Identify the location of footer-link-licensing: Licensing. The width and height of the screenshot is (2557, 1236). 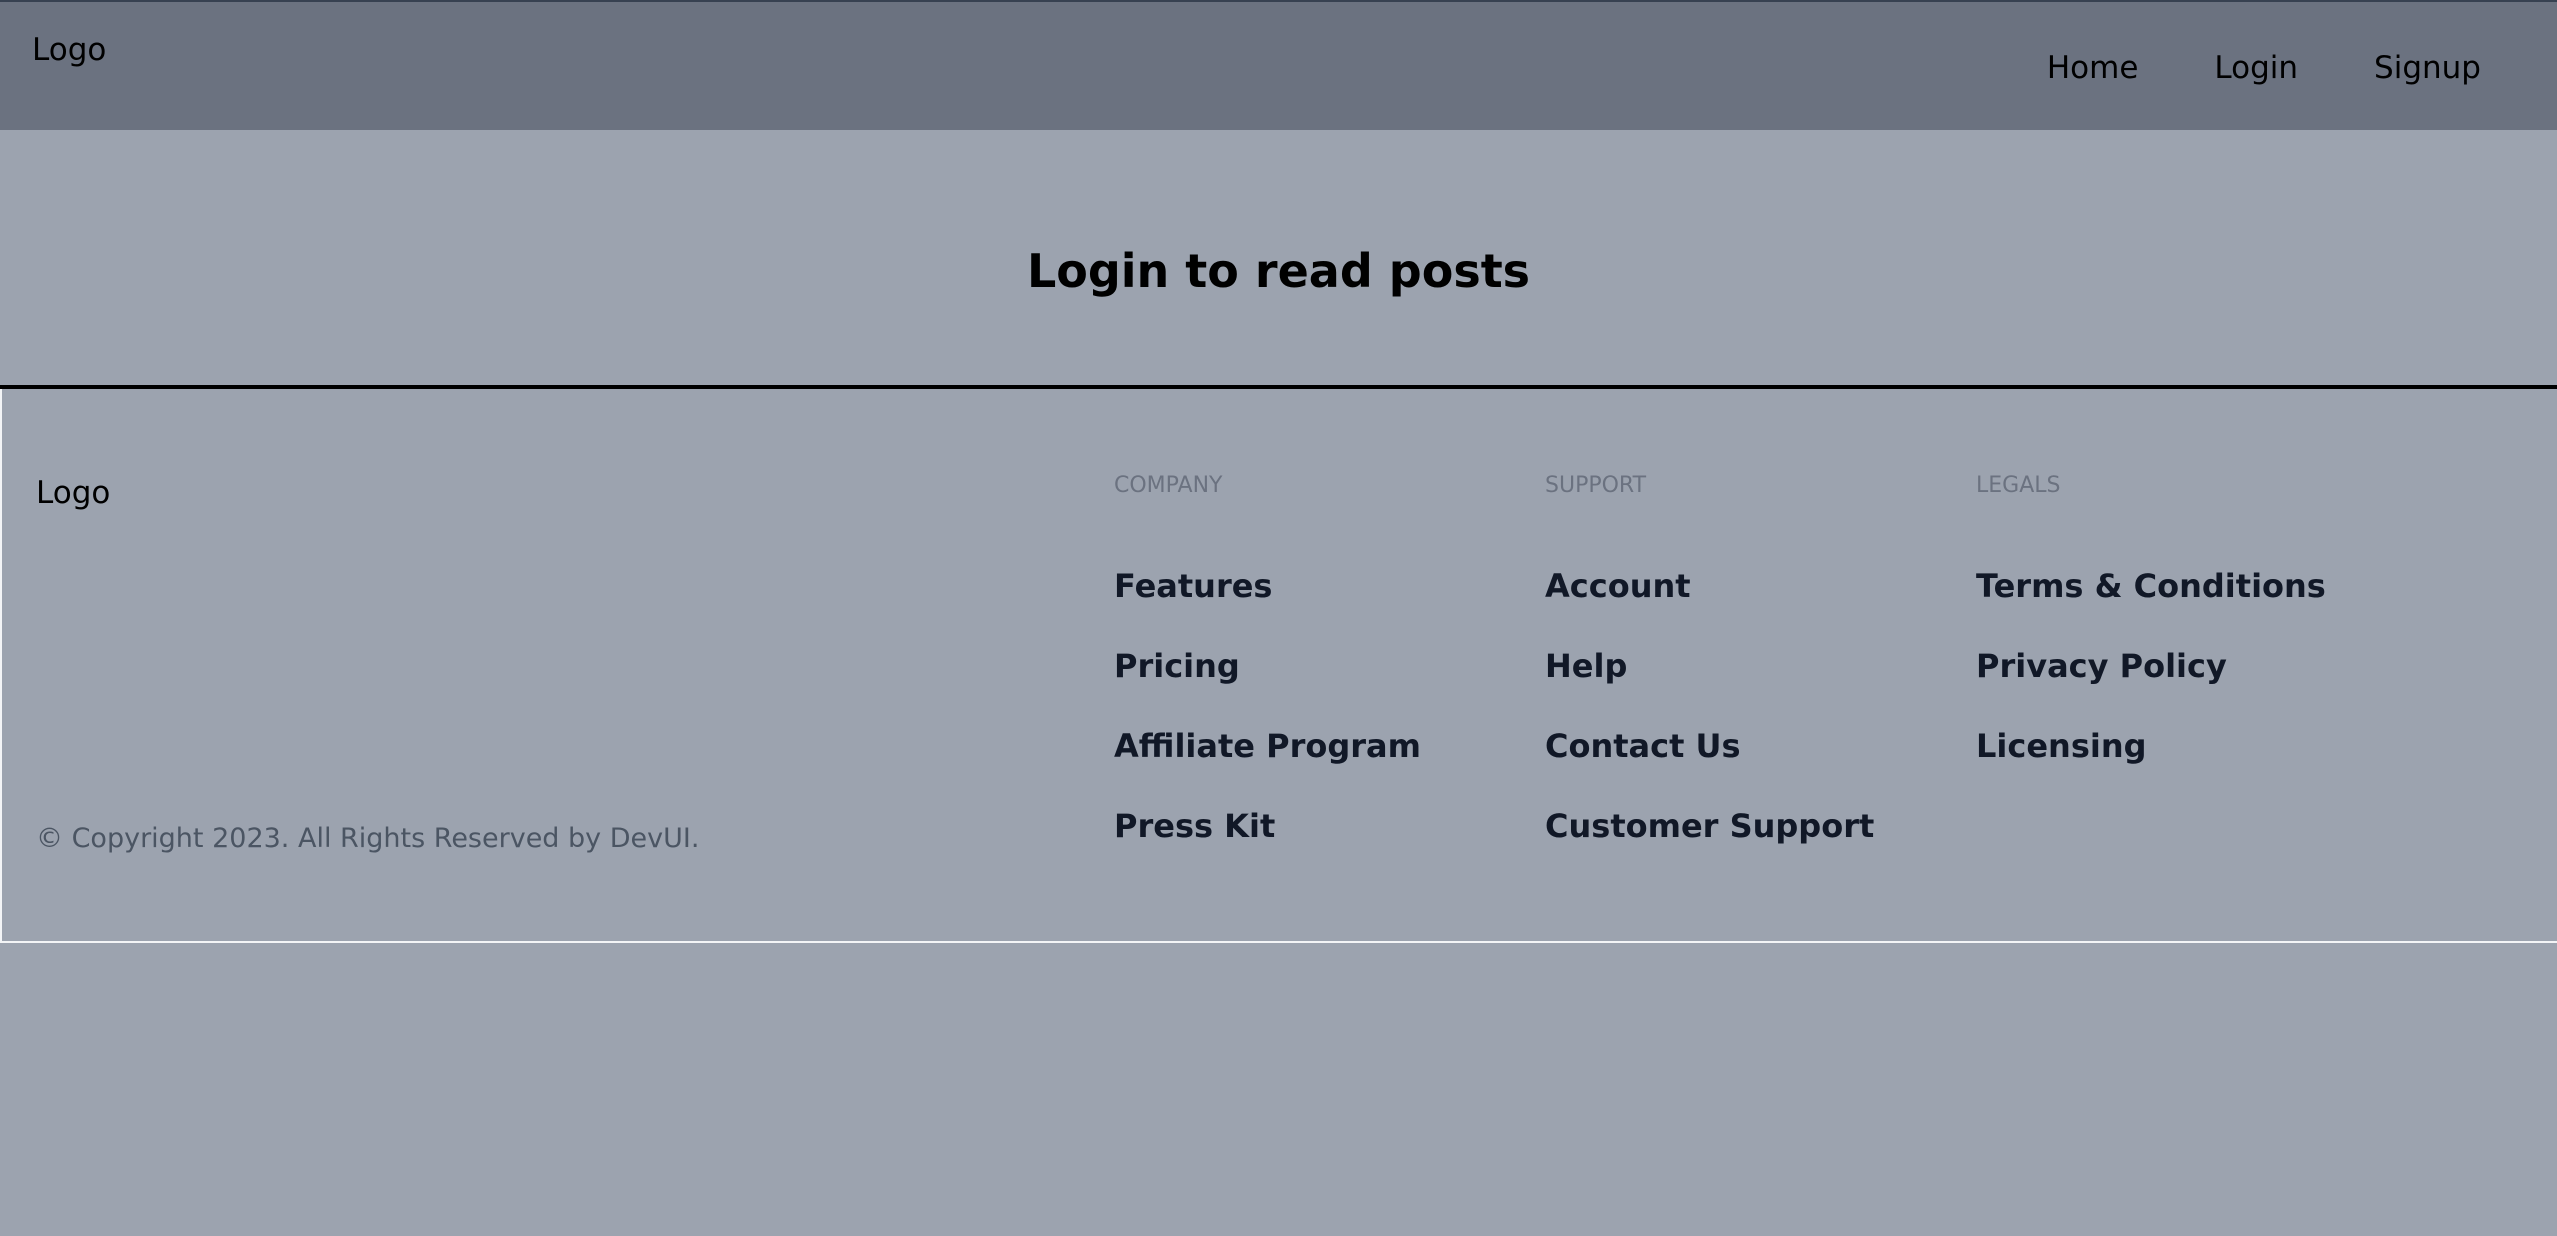
(2151, 767).